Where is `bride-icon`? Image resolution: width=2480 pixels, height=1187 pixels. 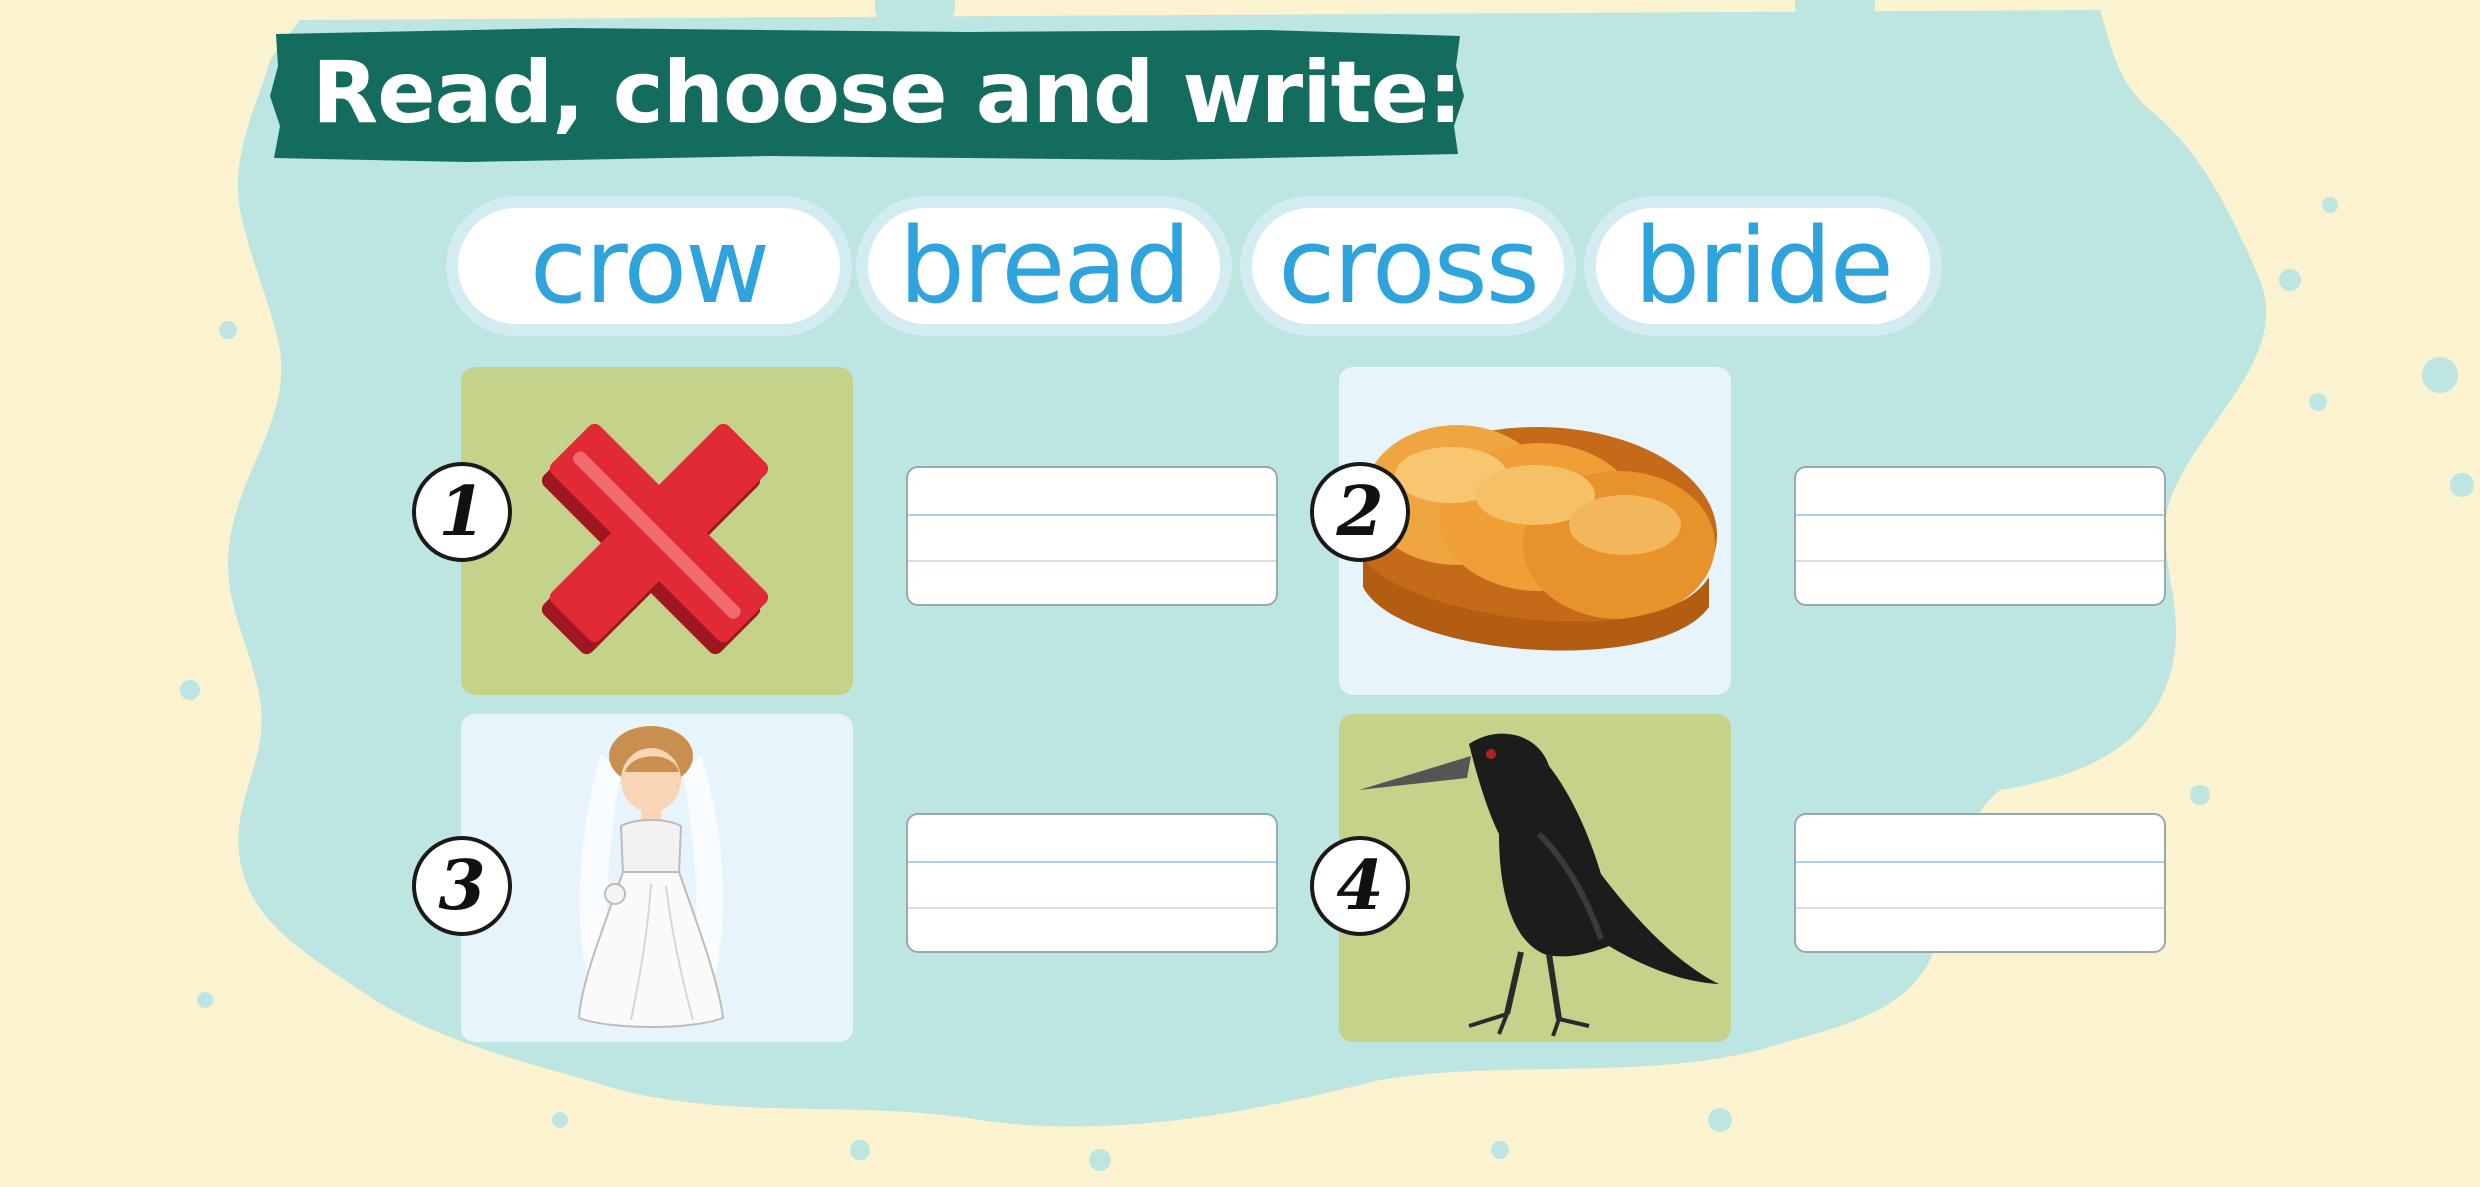
bride-icon is located at coordinates (651, 877).